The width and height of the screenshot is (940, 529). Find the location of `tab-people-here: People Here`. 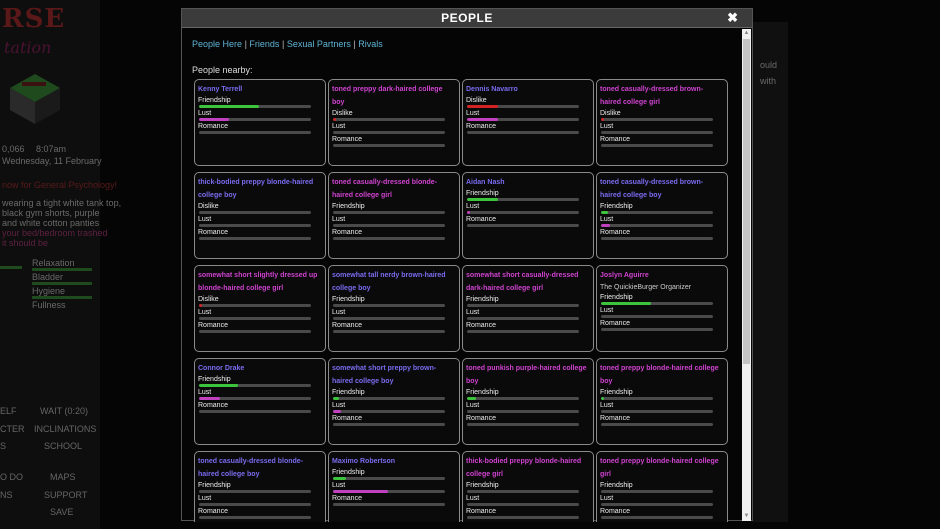

tab-people-here: People Here is located at coordinates (217, 44).